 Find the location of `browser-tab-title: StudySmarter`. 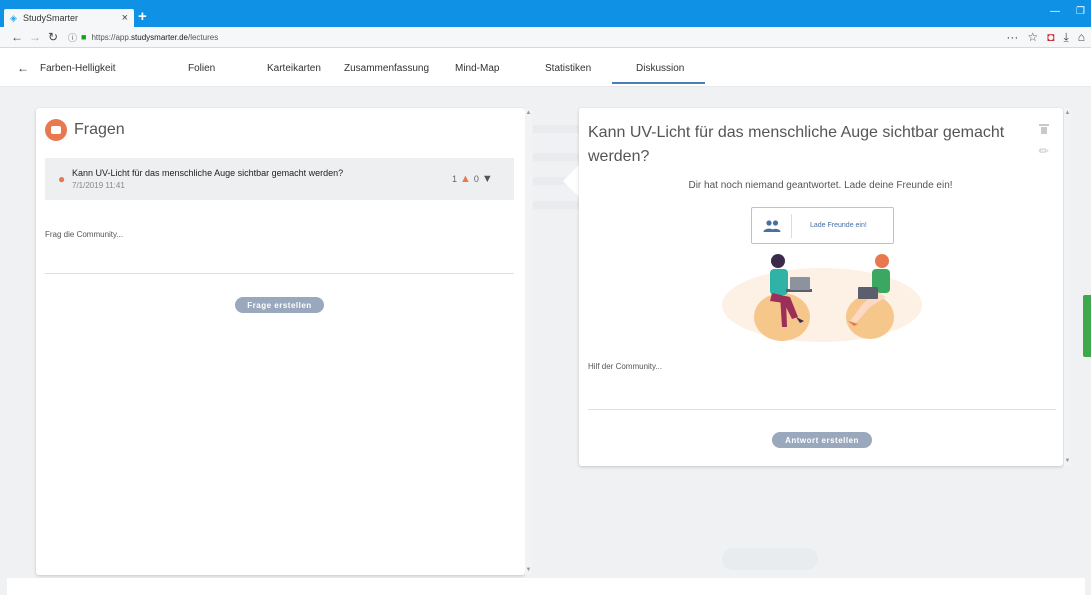

browser-tab-title: StudySmarter is located at coordinates (51, 18).